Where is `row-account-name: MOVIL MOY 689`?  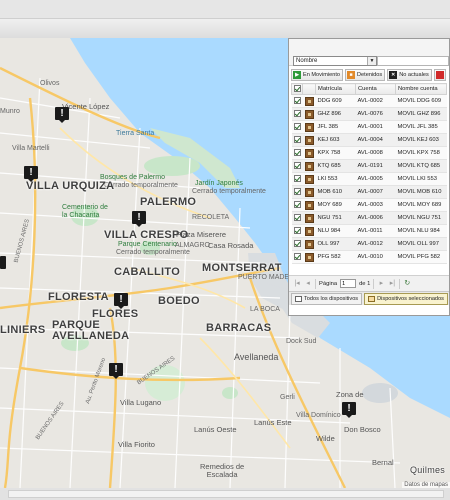
row-account-name: MOVIL MOY 689 is located at coordinates (421, 205).